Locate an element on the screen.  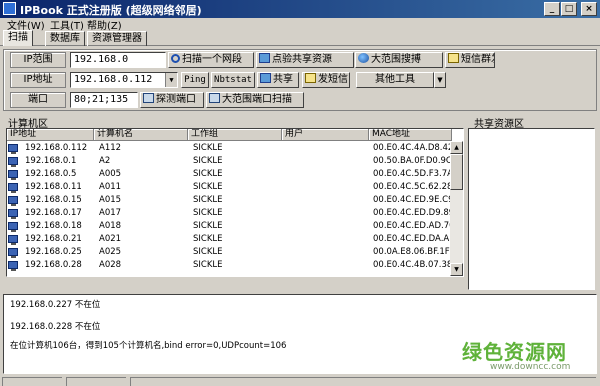
scroll-down-icon: ▼ is located at coordinates (456, 269).